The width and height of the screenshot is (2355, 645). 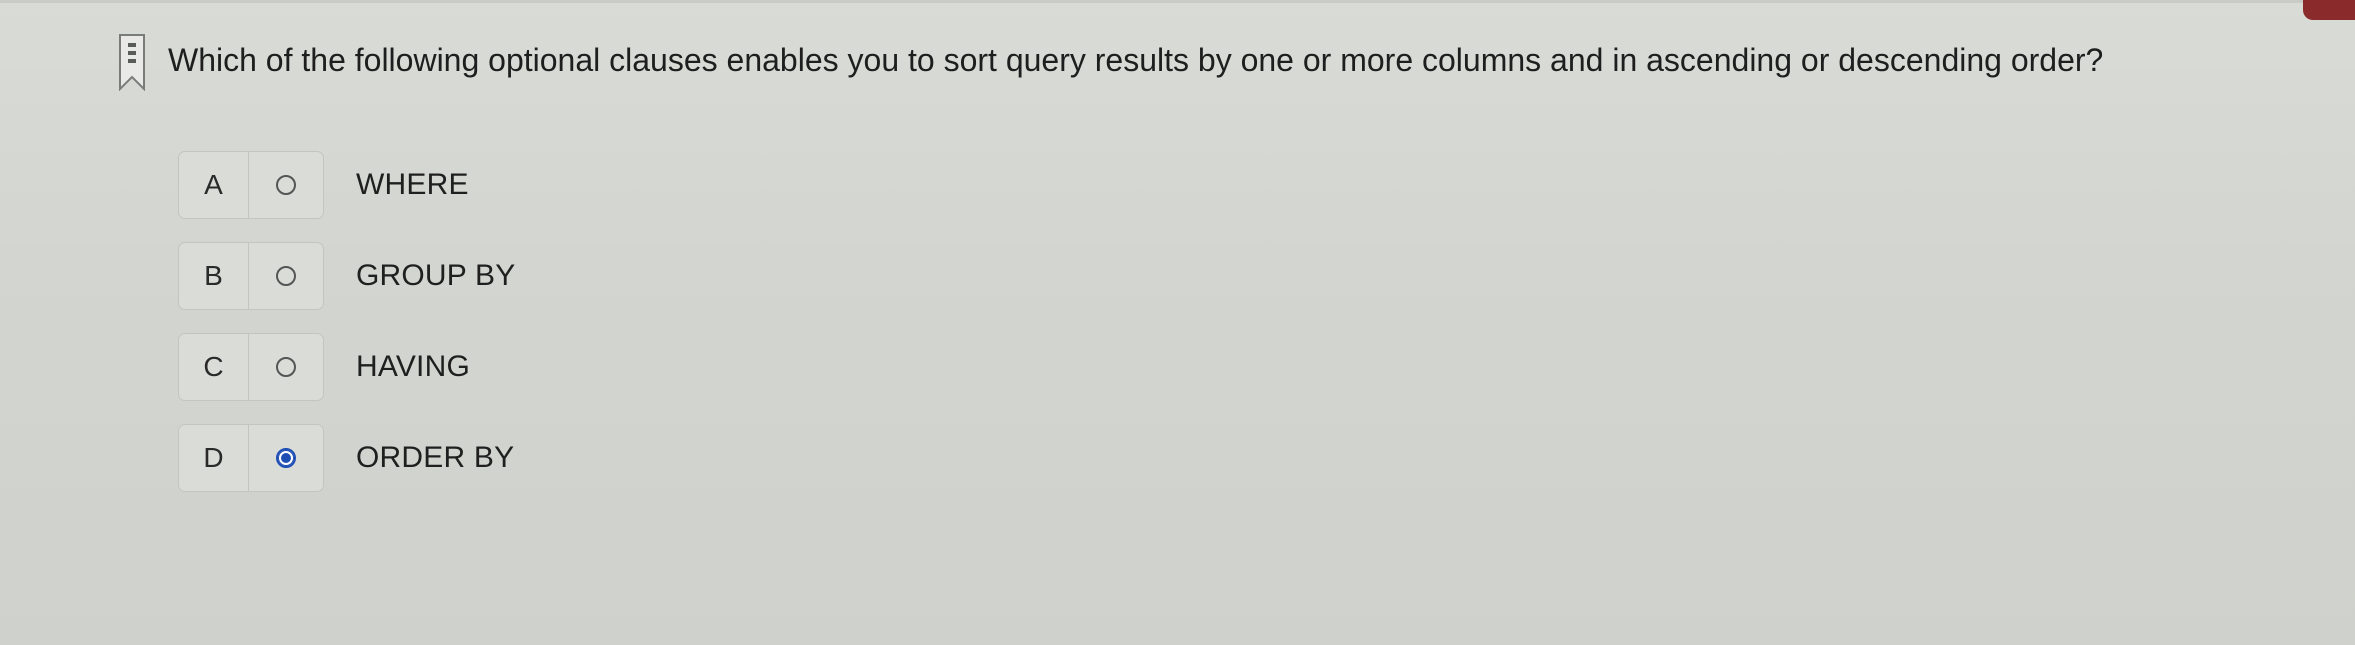 I want to click on window-corner-accent, so click(x=2329, y=10).